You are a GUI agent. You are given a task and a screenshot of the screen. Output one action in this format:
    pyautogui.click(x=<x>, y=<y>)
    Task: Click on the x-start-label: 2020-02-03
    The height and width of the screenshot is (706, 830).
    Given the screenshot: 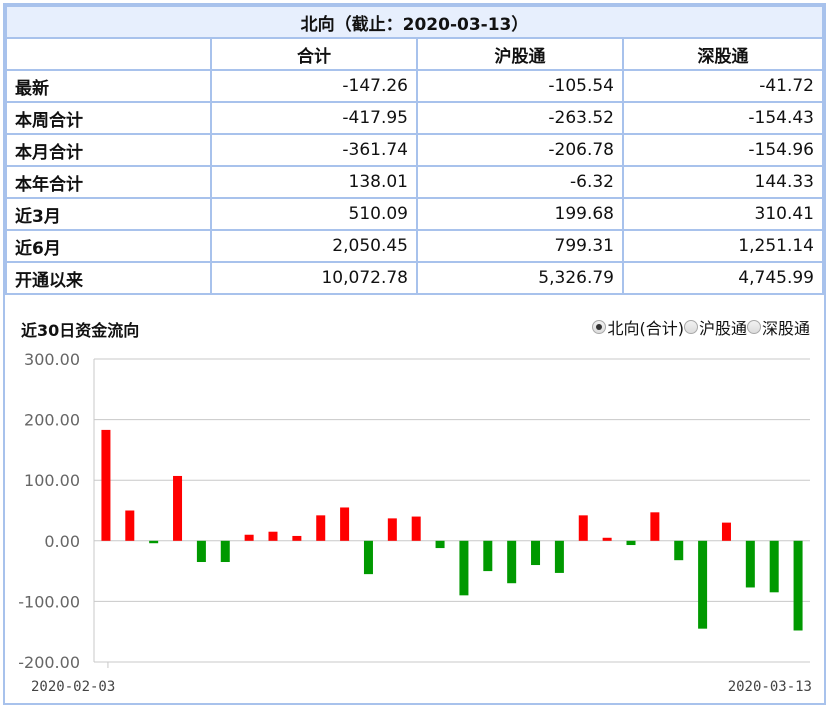 What is the action you would take?
    pyautogui.click(x=73, y=687)
    